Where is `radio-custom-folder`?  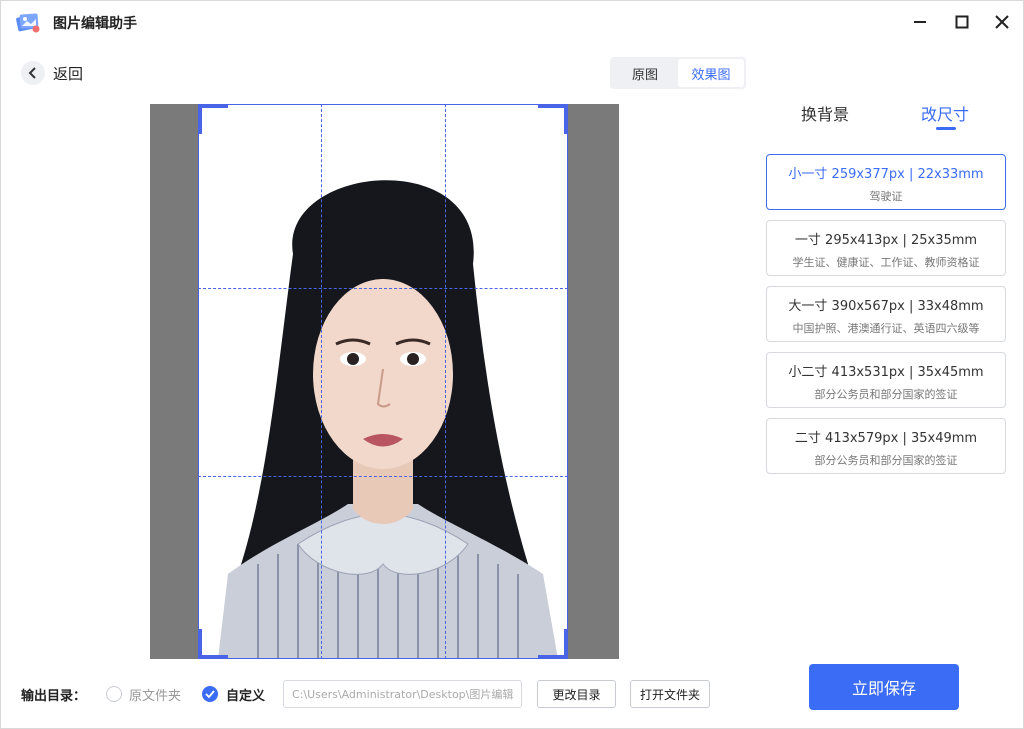
radio-custom-folder is located at coordinates (210, 694).